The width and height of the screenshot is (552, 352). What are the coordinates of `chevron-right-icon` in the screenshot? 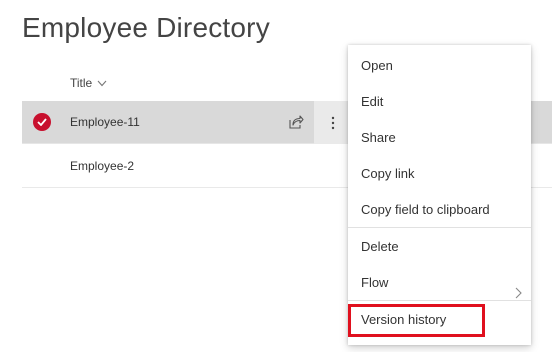 It's located at (518, 288).